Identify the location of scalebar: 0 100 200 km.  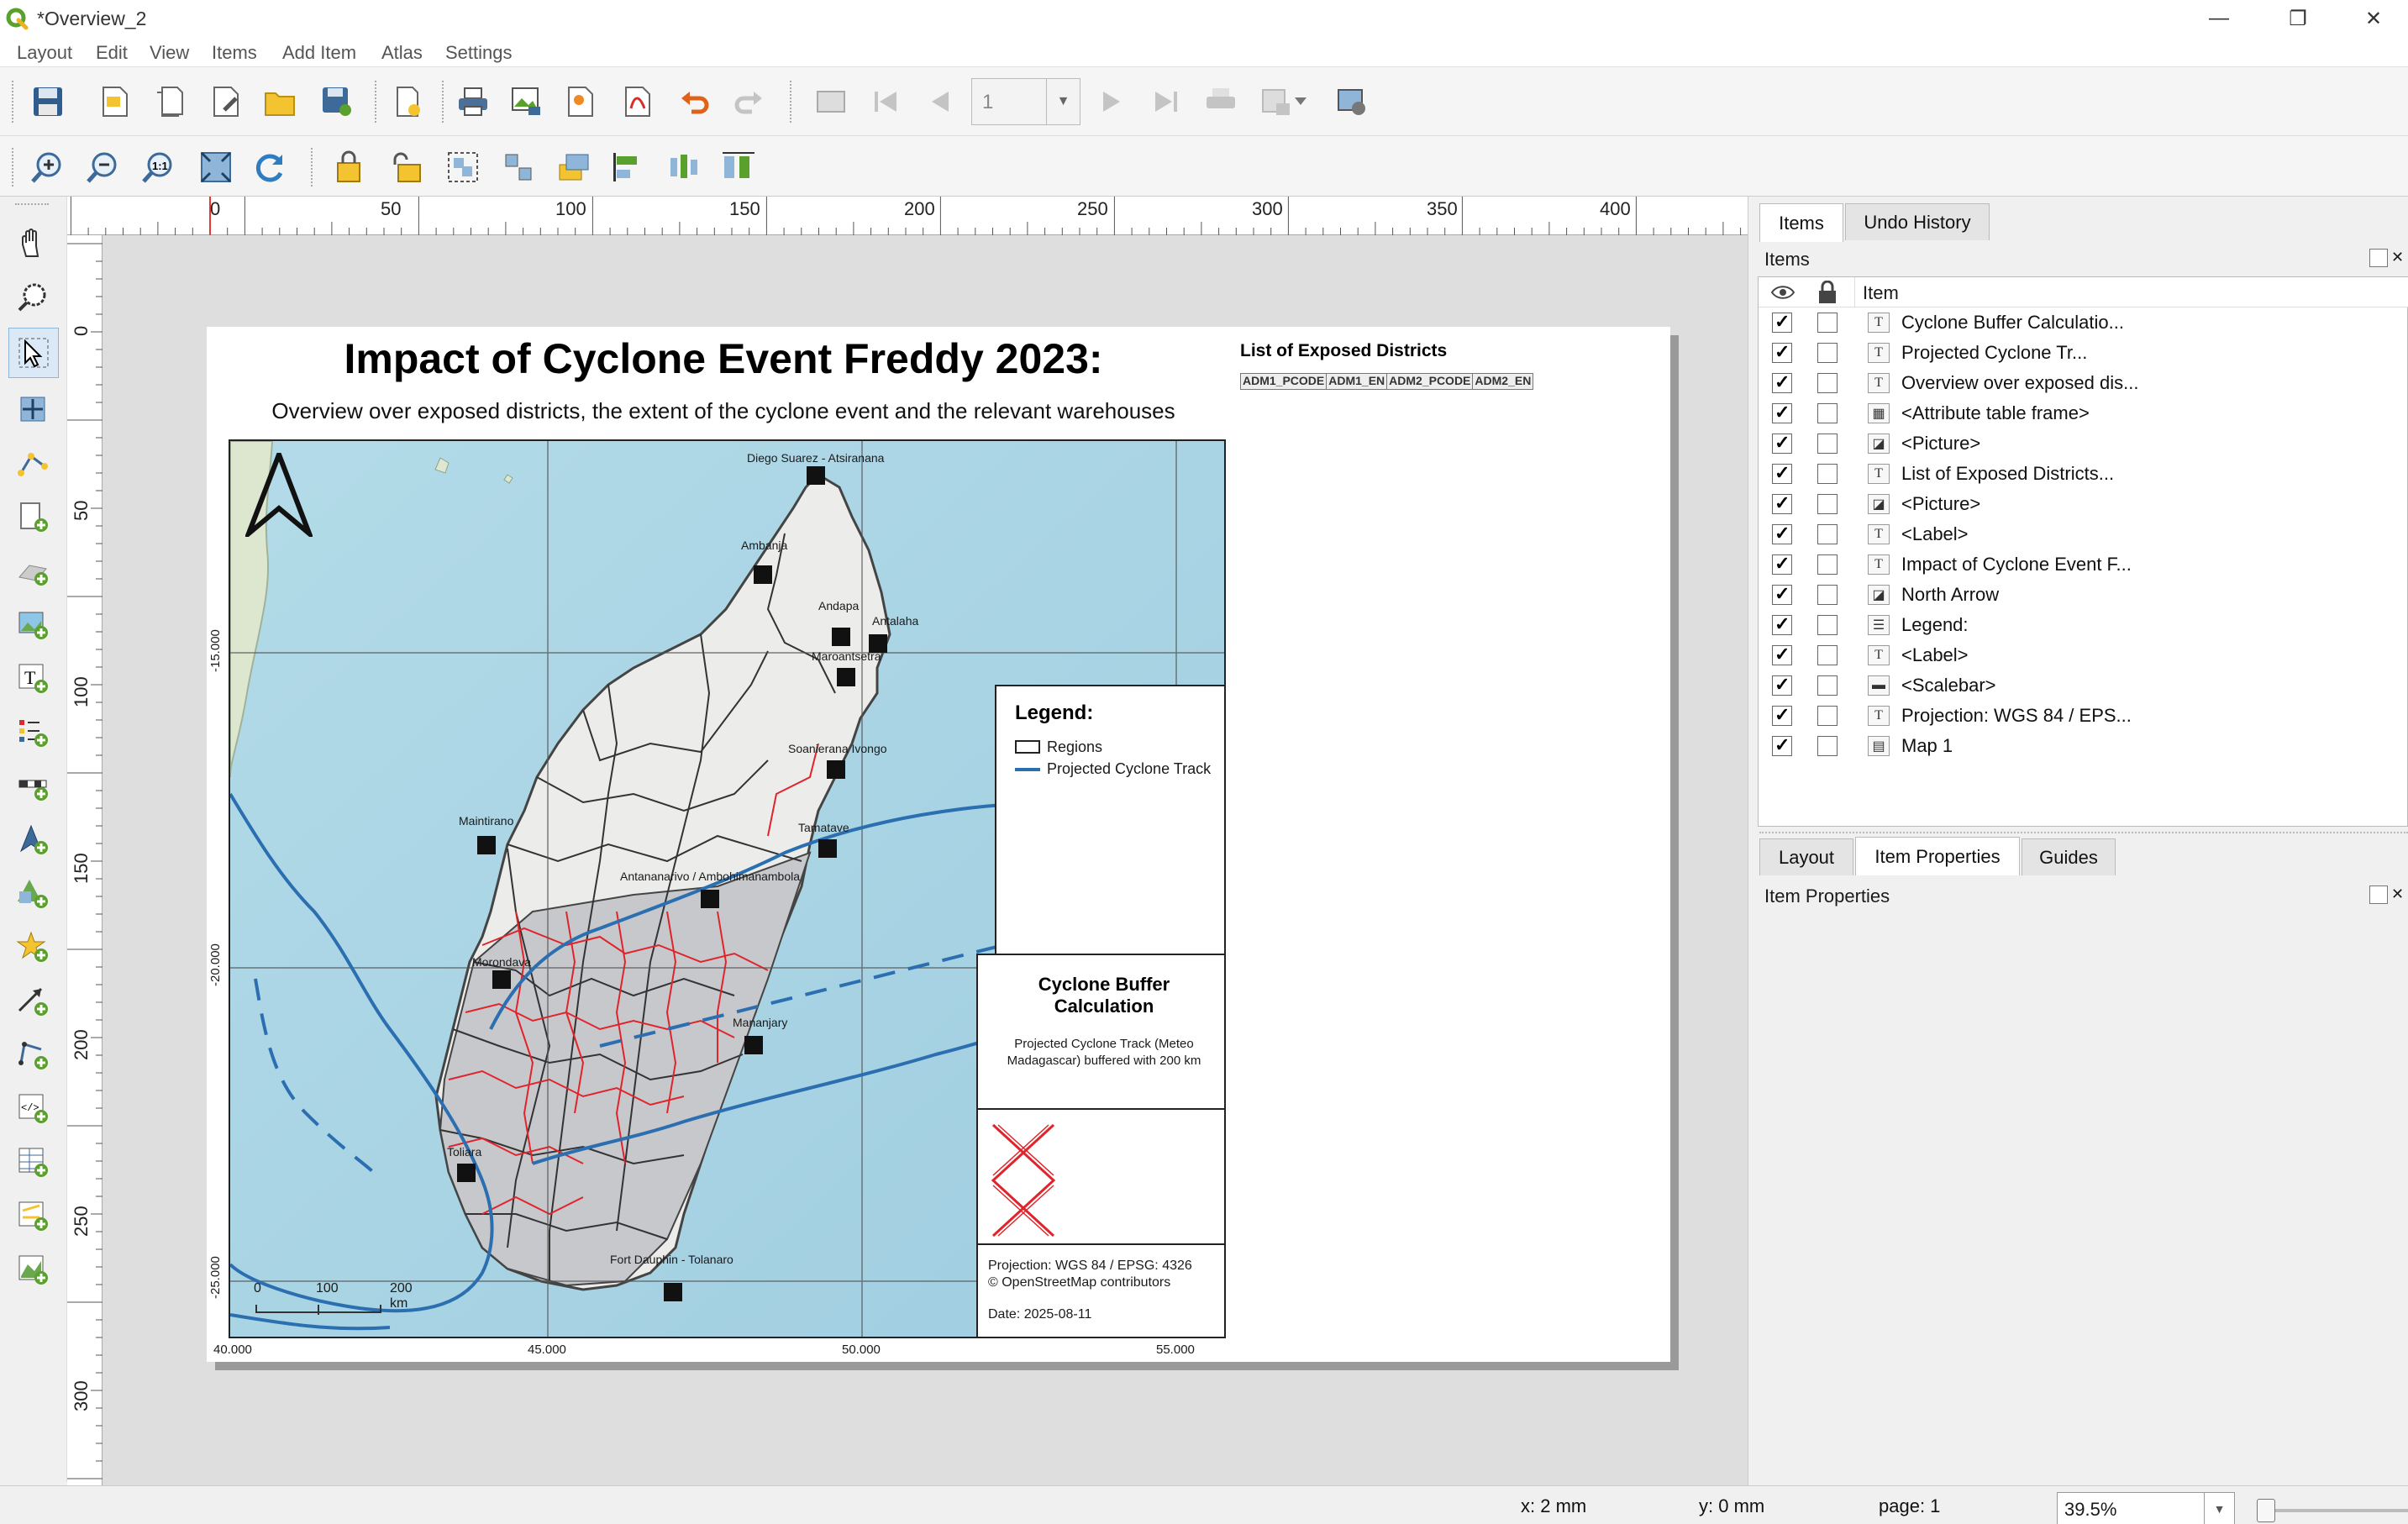
(334, 1301).